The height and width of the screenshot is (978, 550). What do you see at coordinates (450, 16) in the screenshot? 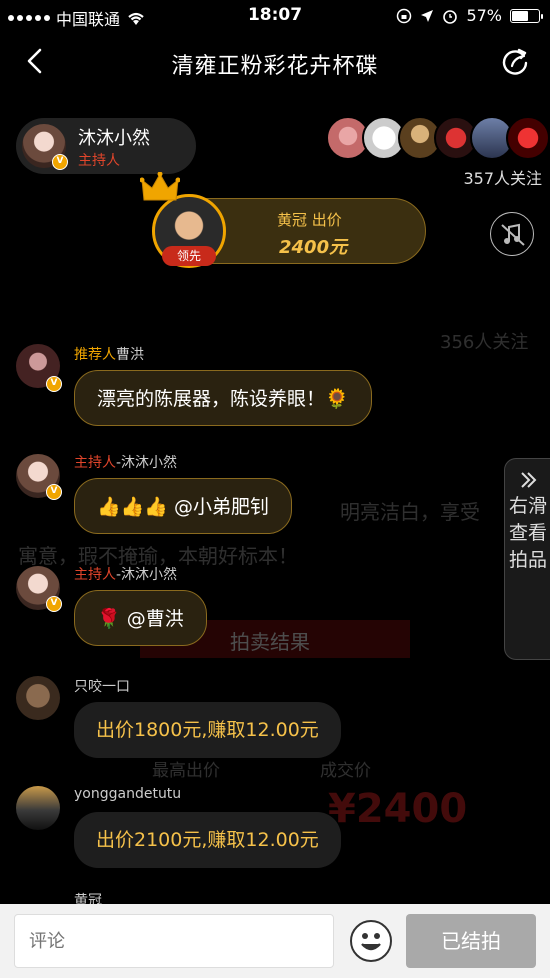
I see `alarm-icon` at bounding box center [450, 16].